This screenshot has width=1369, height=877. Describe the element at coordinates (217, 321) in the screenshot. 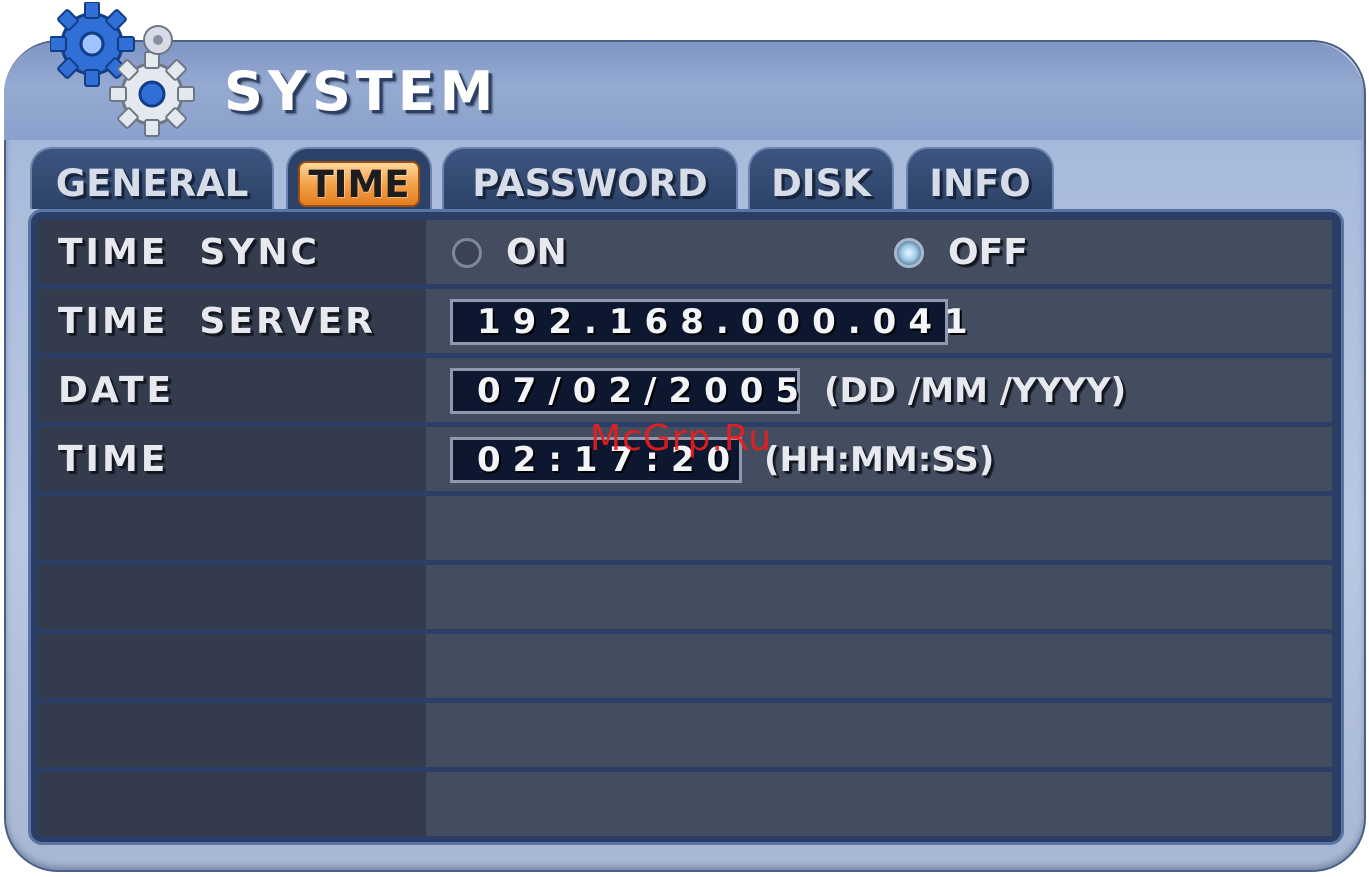

I see `time-server-label: TIME SERVER` at that location.